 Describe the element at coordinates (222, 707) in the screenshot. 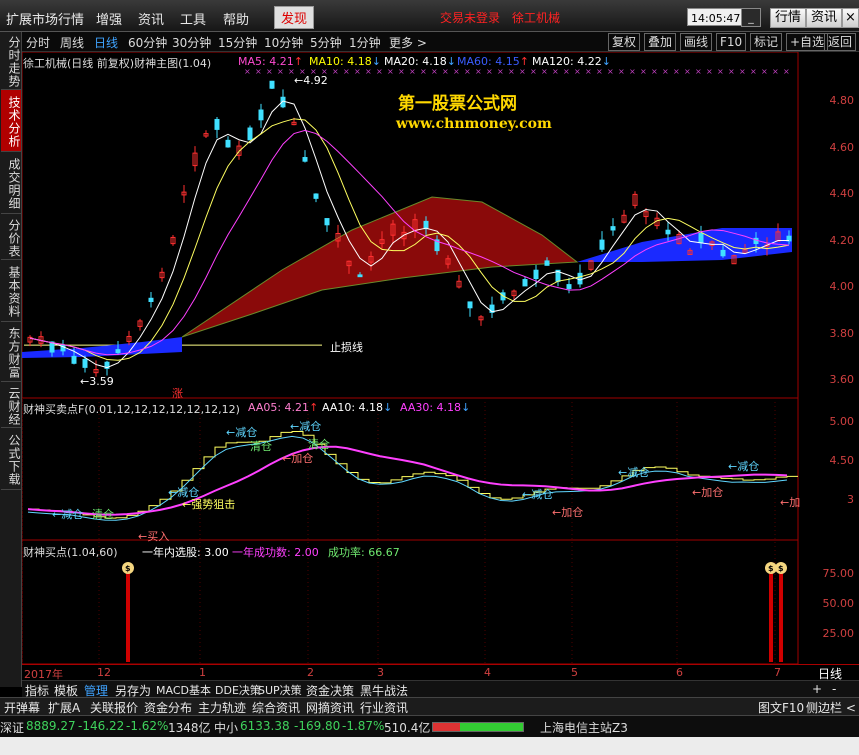

I see `main-track-button: 主力轨迹` at that location.